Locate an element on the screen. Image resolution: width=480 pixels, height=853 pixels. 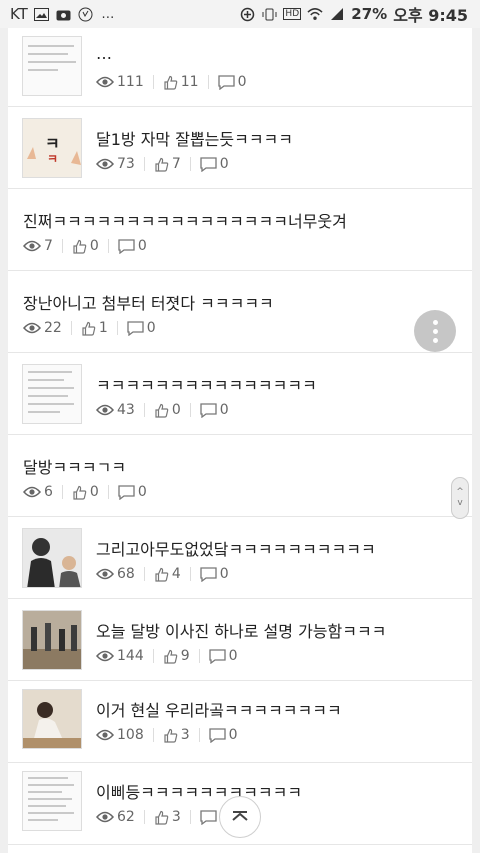
like-count: 7 is located at coordinates (176, 164).